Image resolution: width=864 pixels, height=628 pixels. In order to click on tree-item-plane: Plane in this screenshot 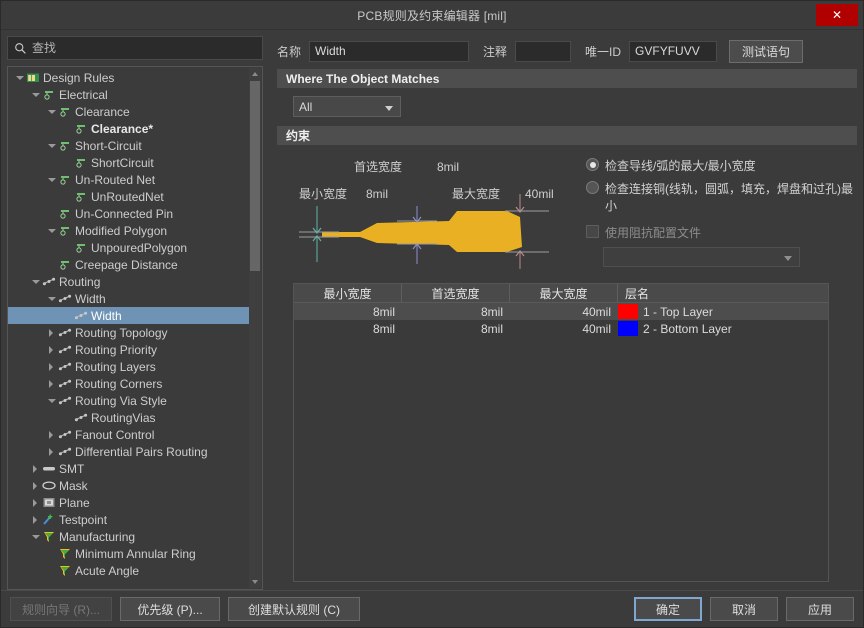, I will do `click(128, 502)`.